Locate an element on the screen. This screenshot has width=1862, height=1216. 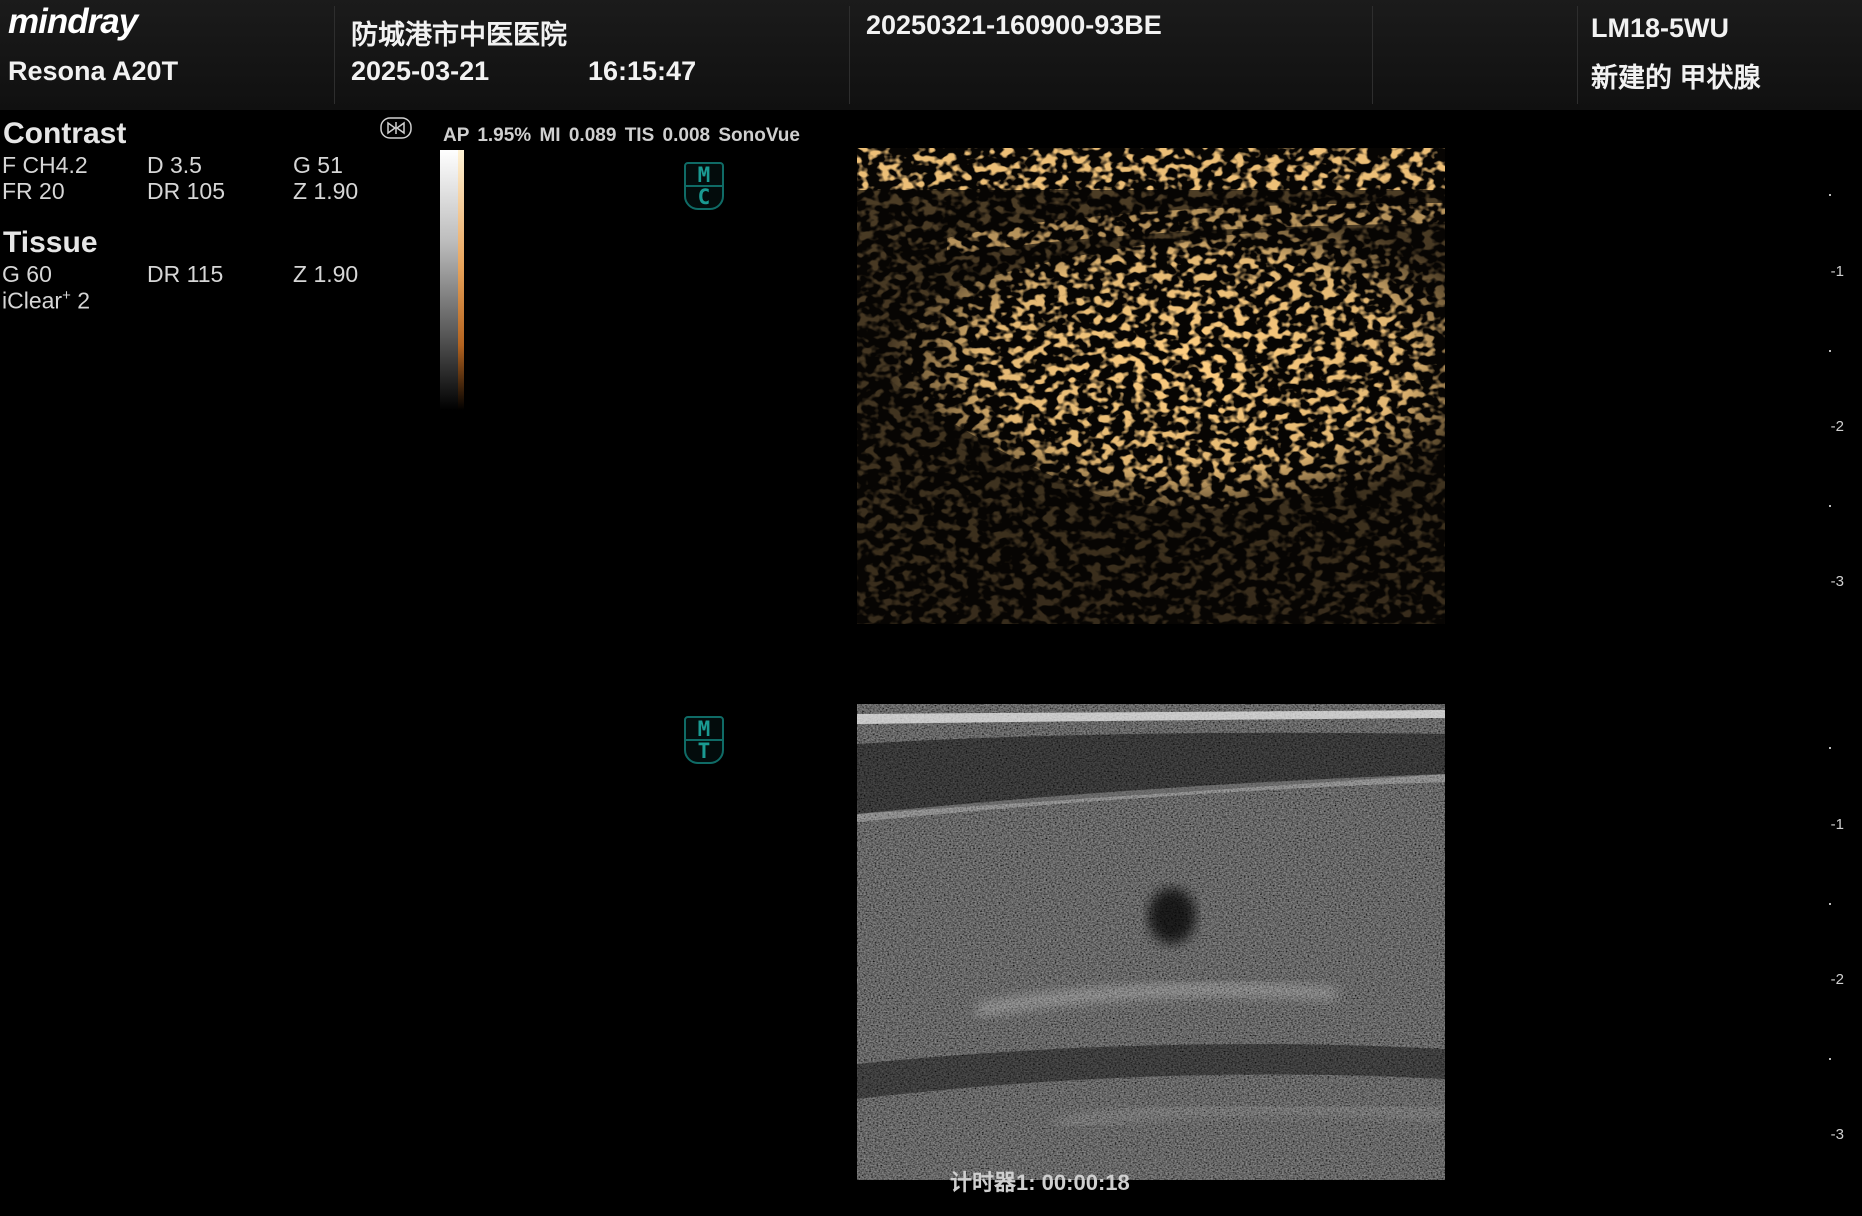
probe-name: LM18-5WU is located at coordinates (1660, 28).